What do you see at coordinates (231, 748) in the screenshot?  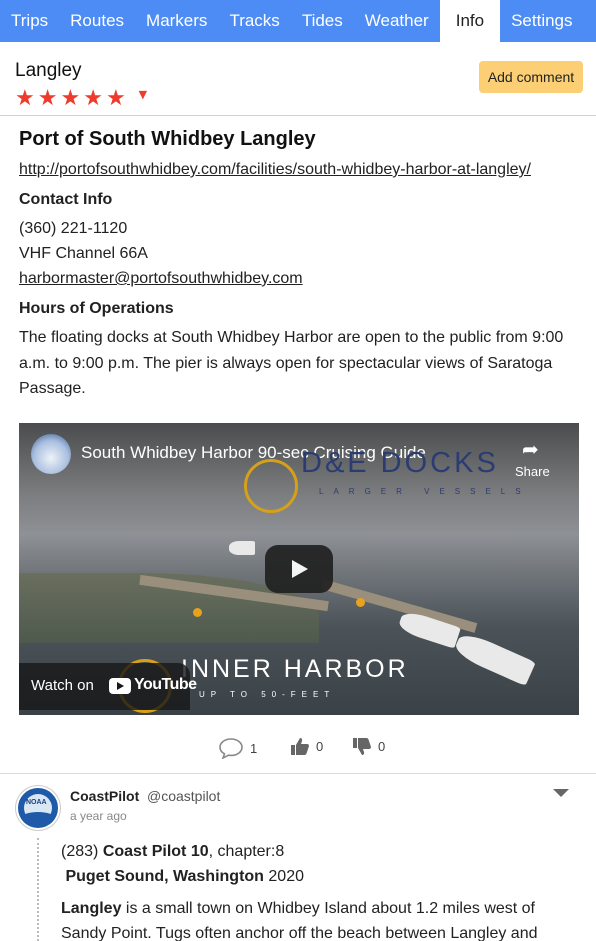 I see `comment-bubble-icon` at bounding box center [231, 748].